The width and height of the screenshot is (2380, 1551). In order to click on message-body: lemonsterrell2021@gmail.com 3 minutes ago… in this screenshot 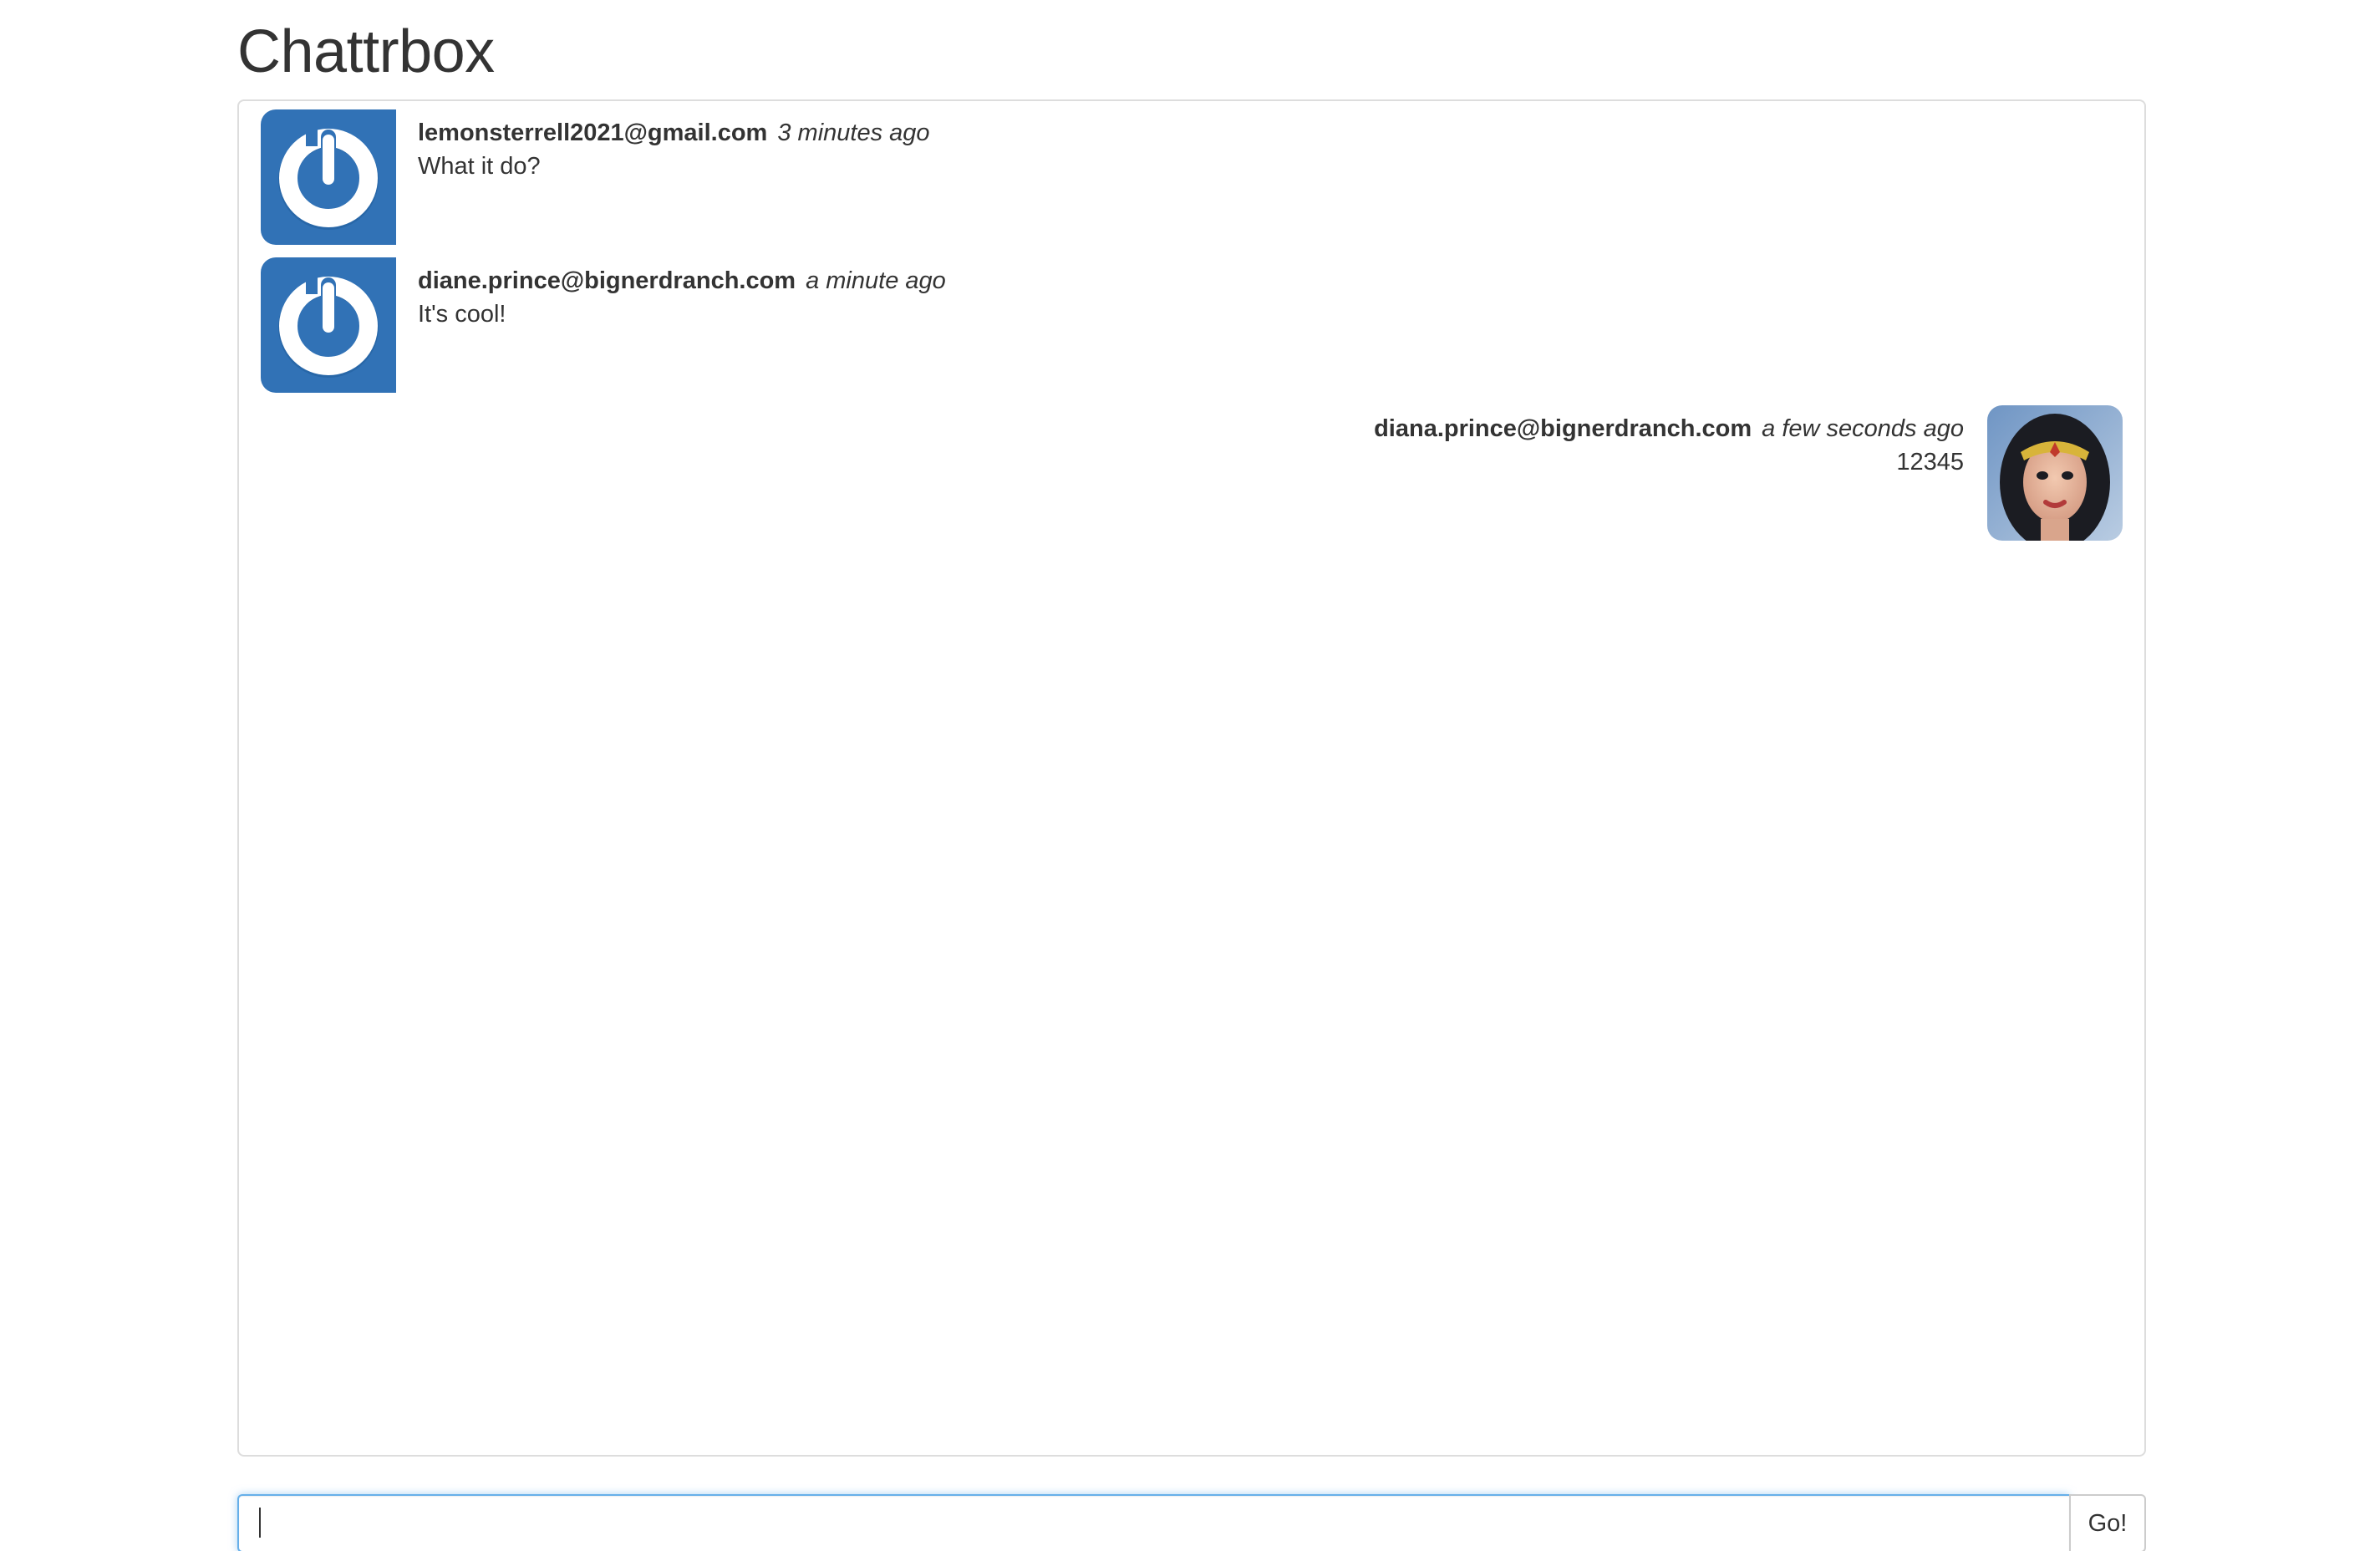, I will do `click(674, 149)`.